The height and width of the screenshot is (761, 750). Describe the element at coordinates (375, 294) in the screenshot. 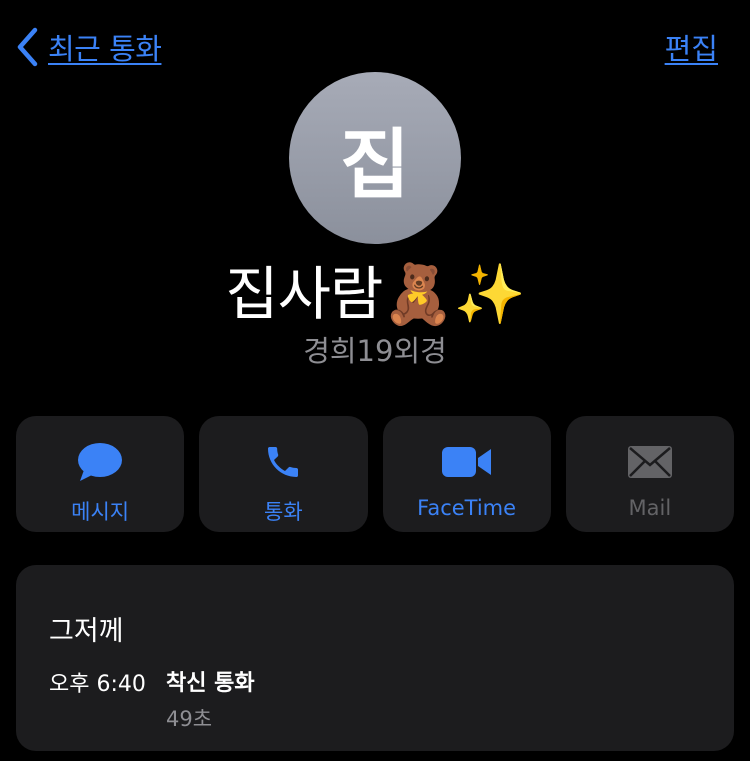

I see `contact-name: 집사람🧸✨` at that location.